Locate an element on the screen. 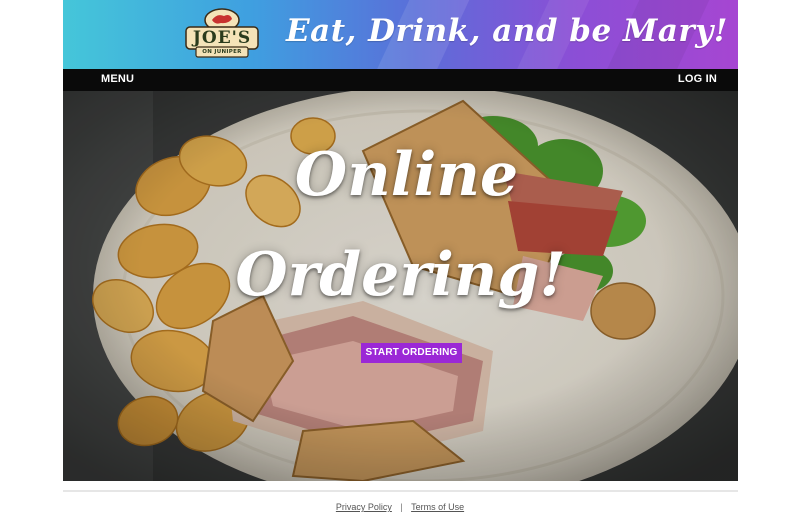 Image resolution: width=800 pixels, height=532 pixels. top-navigation-bar: MENU LOG IN is located at coordinates (400, 80).